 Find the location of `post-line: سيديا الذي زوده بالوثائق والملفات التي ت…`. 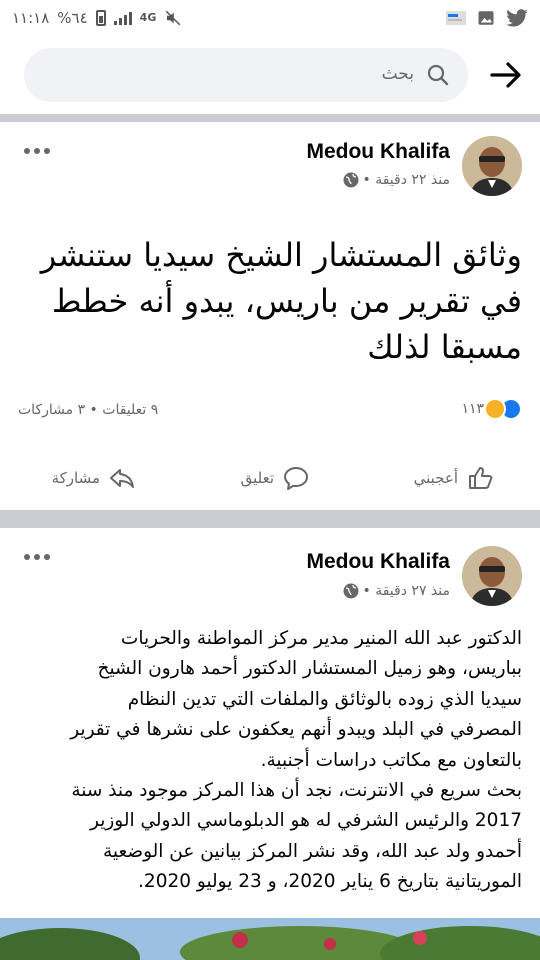

post-line: سيديا الذي زوده بالوثائق والملفات التي ت… is located at coordinates (324, 699).